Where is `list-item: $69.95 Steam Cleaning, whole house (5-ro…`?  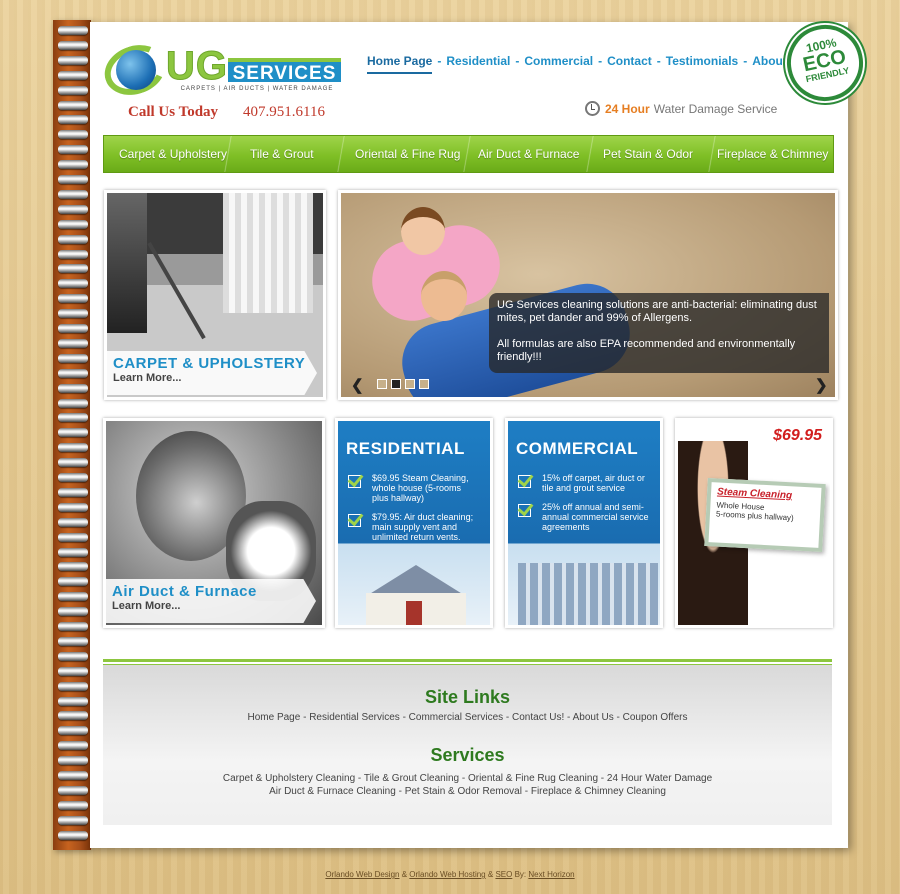 list-item: $69.95 Steam Cleaning, whole house (5-ro… is located at coordinates (414, 488).